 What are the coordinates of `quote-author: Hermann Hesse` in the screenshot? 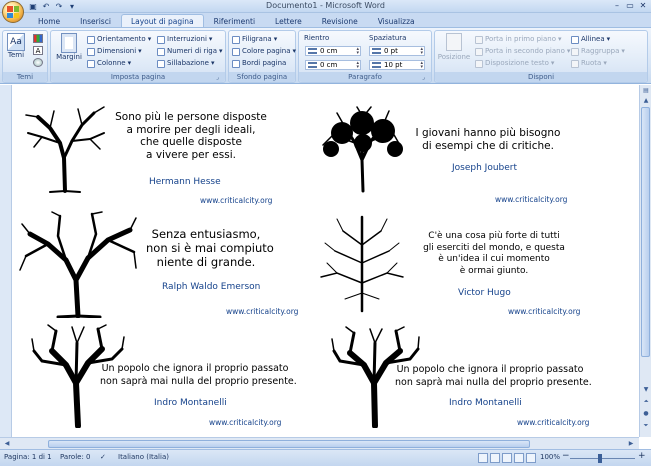 It's located at (185, 182).